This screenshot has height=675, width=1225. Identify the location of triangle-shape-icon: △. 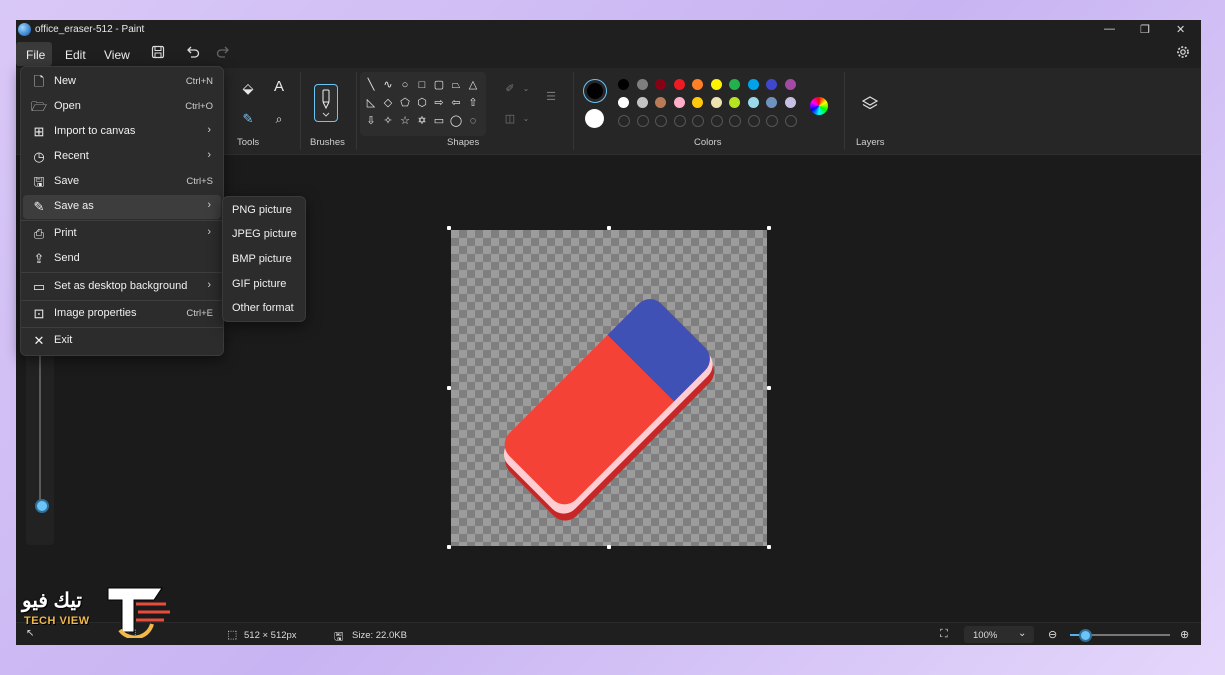
(473, 85).